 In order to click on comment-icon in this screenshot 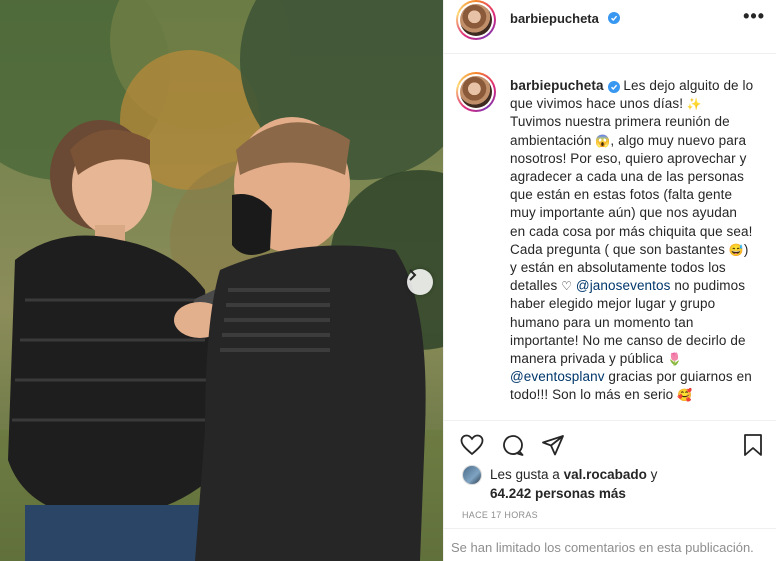, I will do `click(513, 445)`.